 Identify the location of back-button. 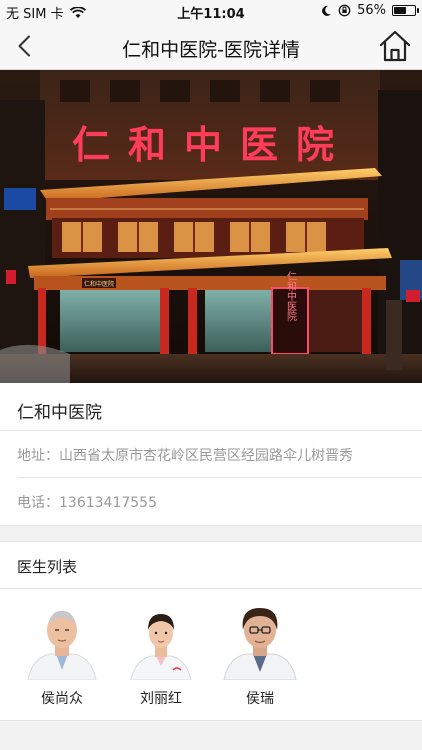
(24, 46).